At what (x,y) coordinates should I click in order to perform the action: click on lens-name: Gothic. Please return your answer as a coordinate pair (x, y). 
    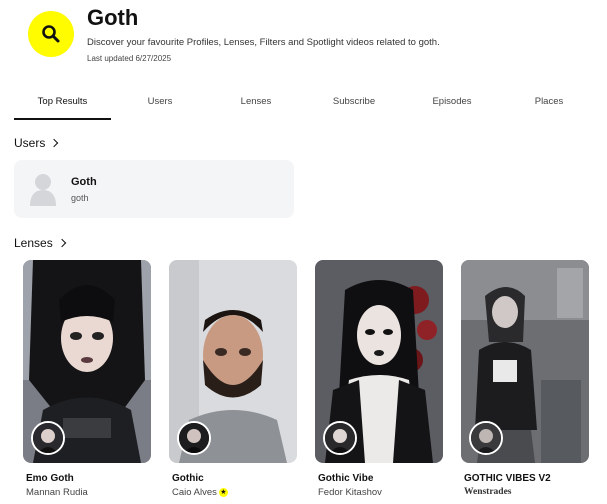
    Looking at the image, I should click on (188, 478).